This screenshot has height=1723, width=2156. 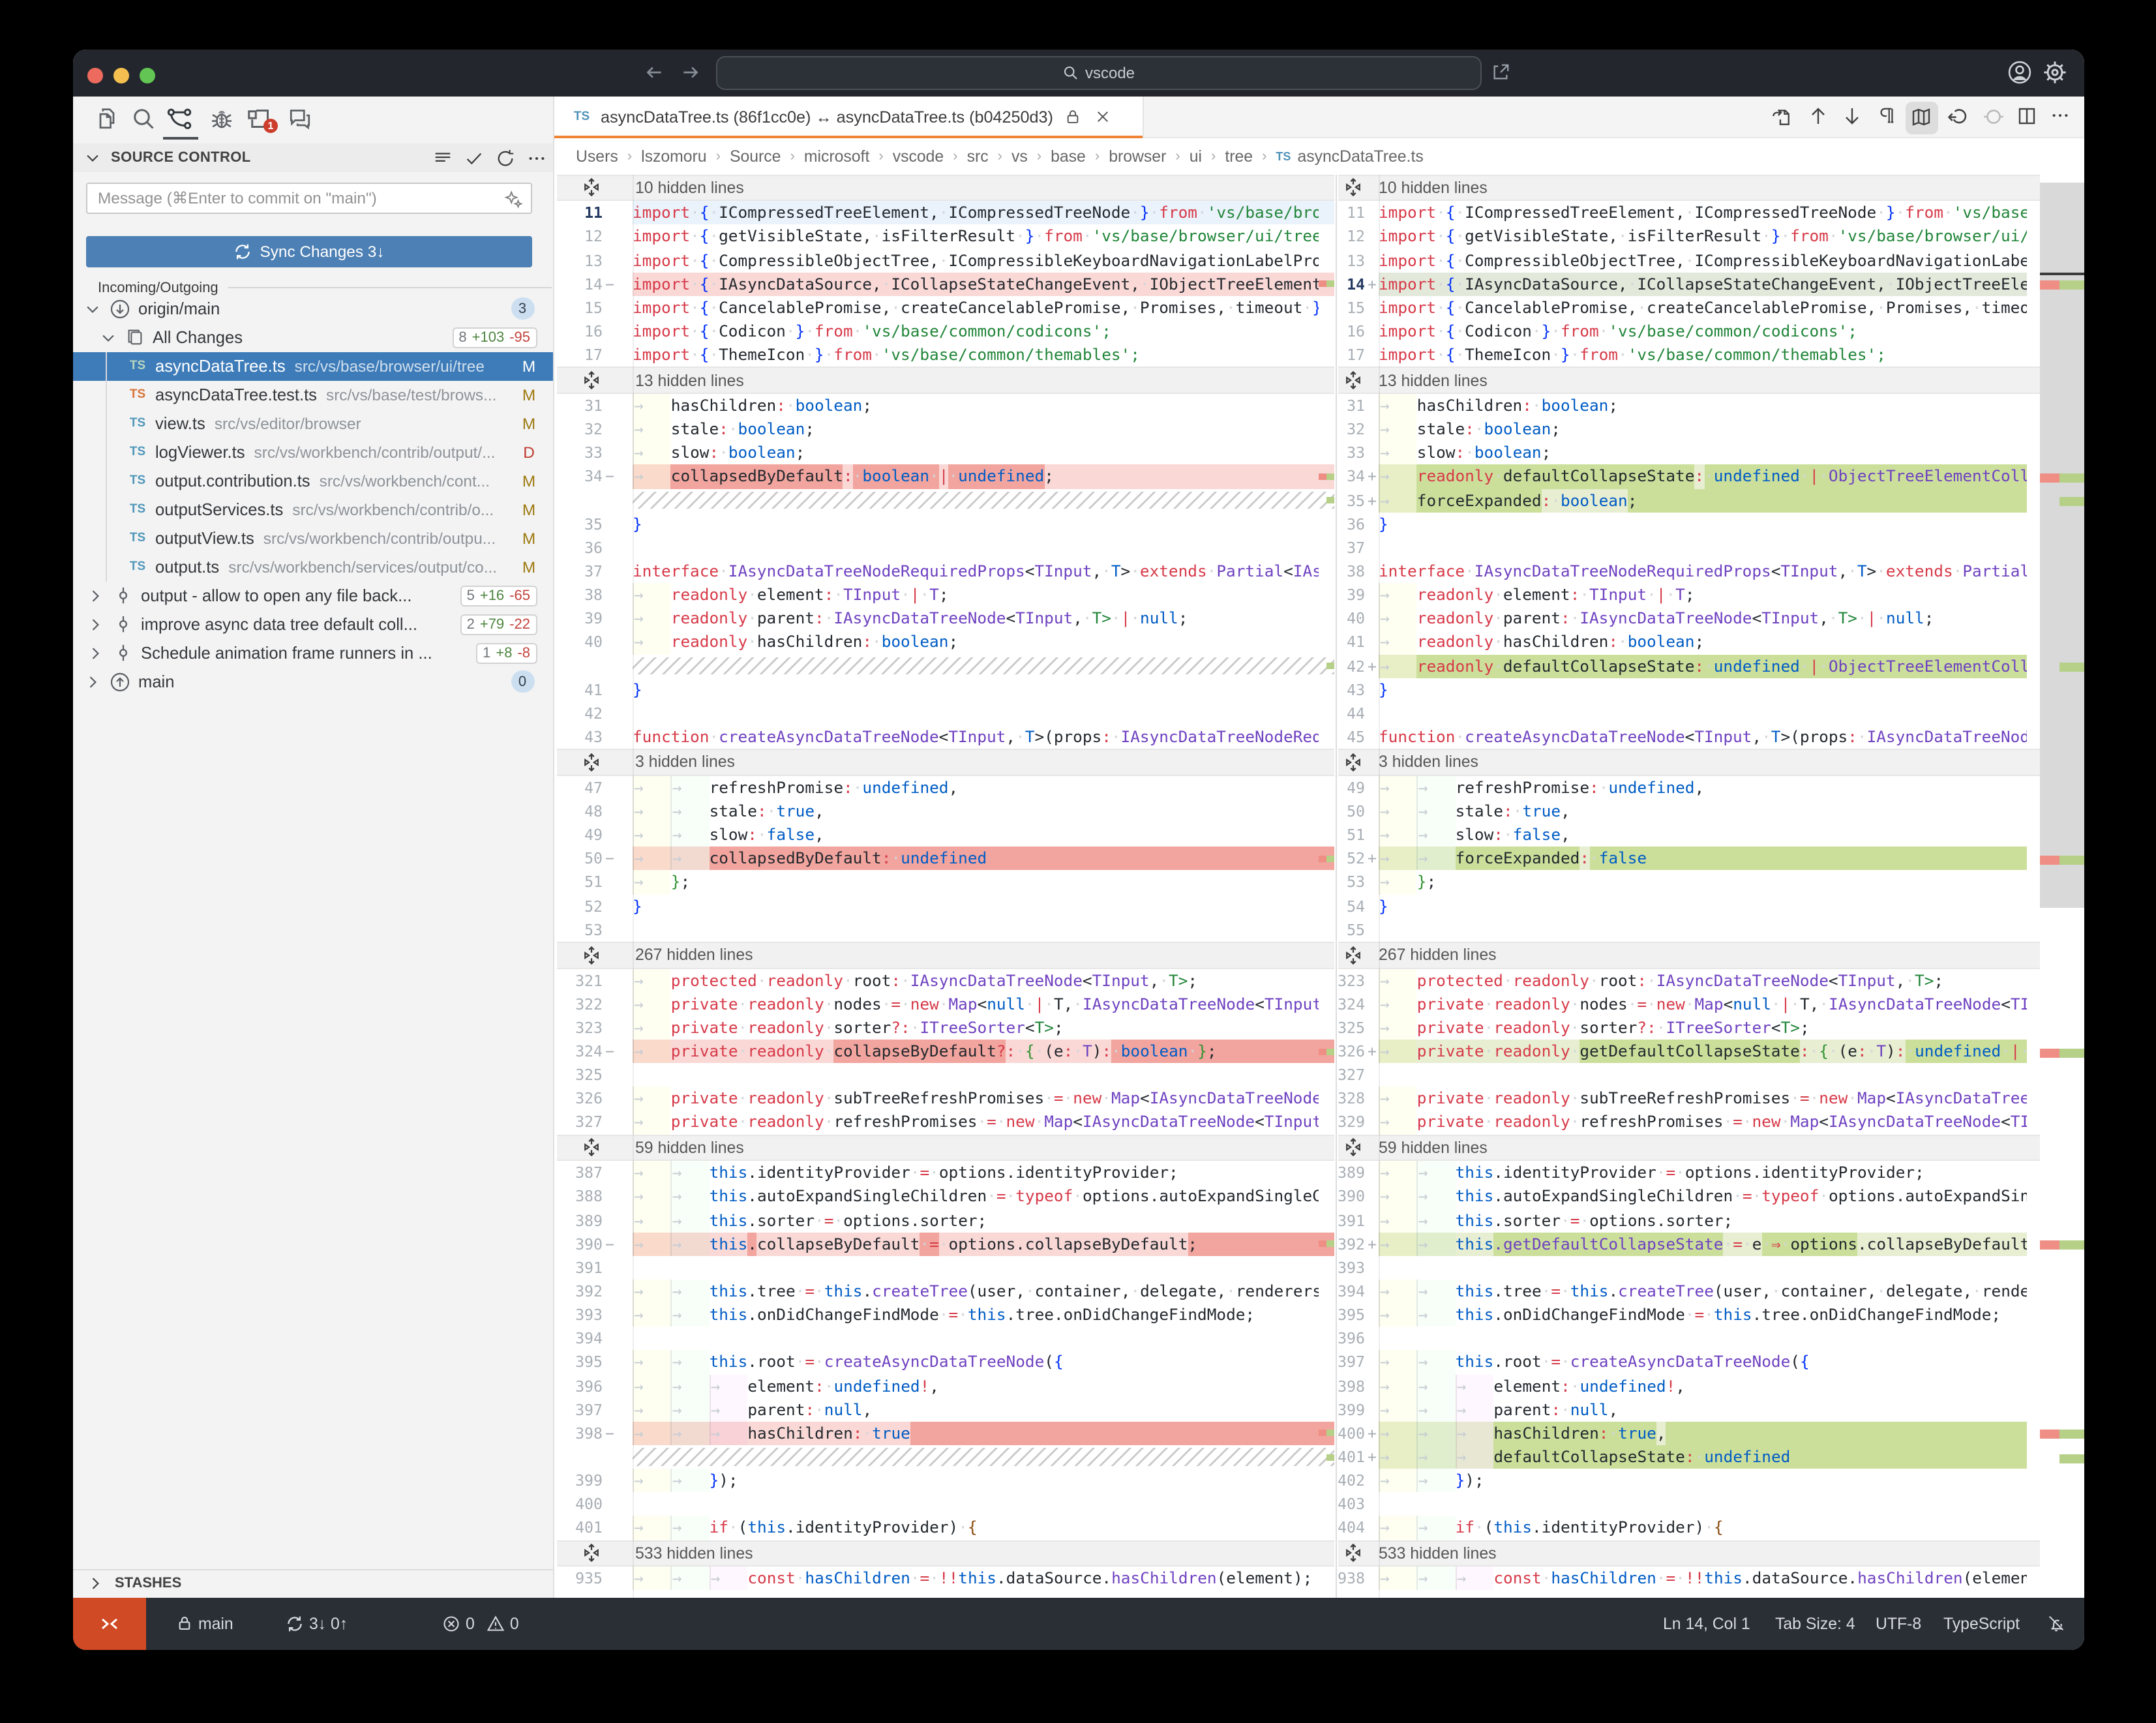 I want to click on code-line-original-51: 51 →};, so click(x=945, y=883).